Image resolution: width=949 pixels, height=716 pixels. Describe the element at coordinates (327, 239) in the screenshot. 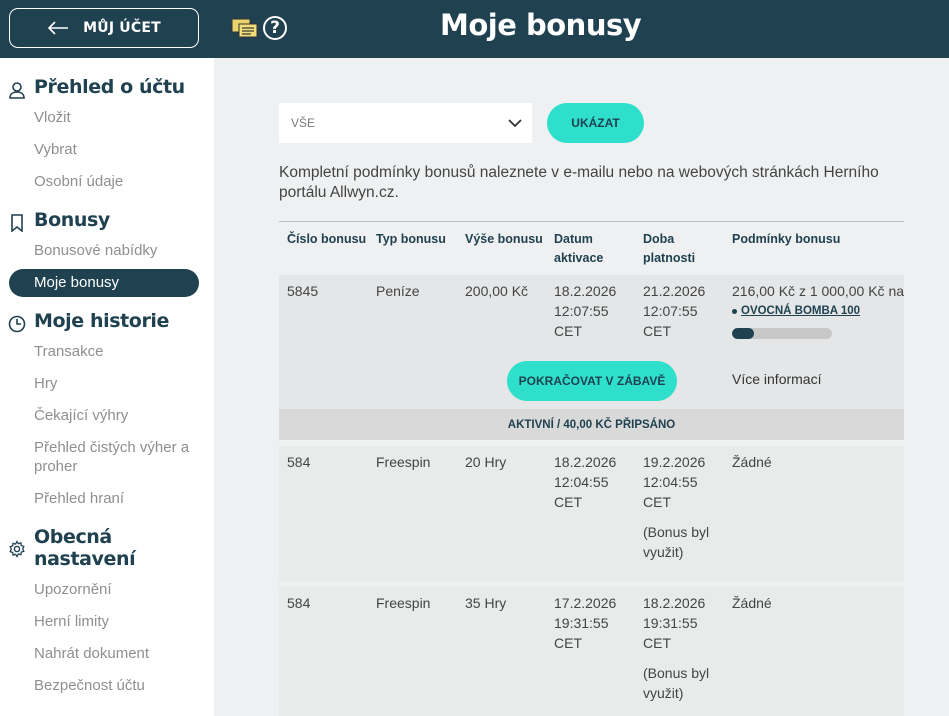

I see `col-header-bonus-number: Číslo bonusu` at that location.